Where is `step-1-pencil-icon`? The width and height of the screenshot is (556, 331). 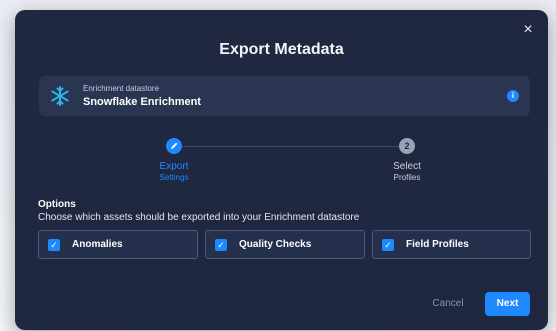
step-1-pencil-icon is located at coordinates (174, 146).